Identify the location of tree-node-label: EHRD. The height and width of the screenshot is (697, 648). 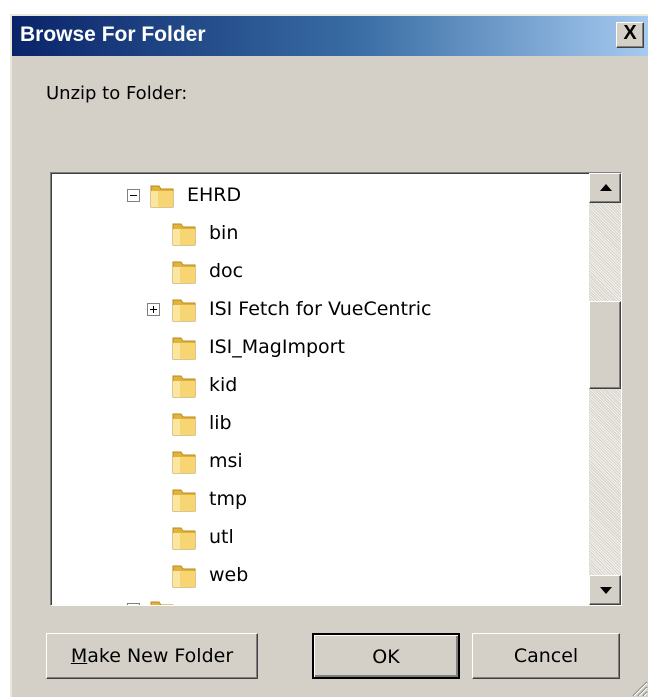
(214, 195).